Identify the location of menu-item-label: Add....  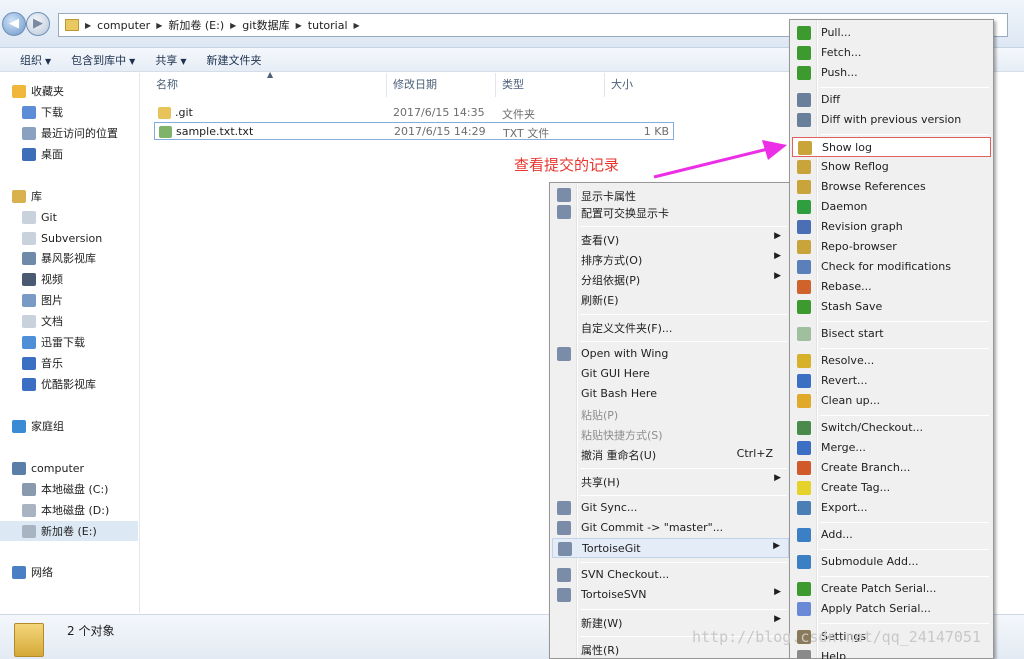
(837, 534).